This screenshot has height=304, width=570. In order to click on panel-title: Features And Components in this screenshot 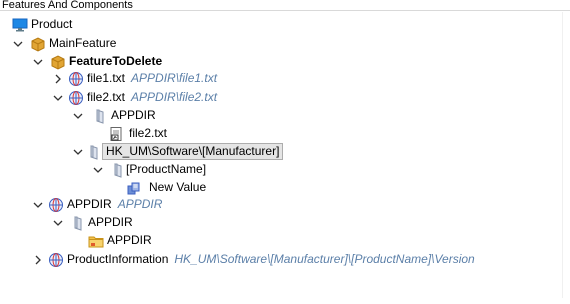, I will do `click(285, 5)`.